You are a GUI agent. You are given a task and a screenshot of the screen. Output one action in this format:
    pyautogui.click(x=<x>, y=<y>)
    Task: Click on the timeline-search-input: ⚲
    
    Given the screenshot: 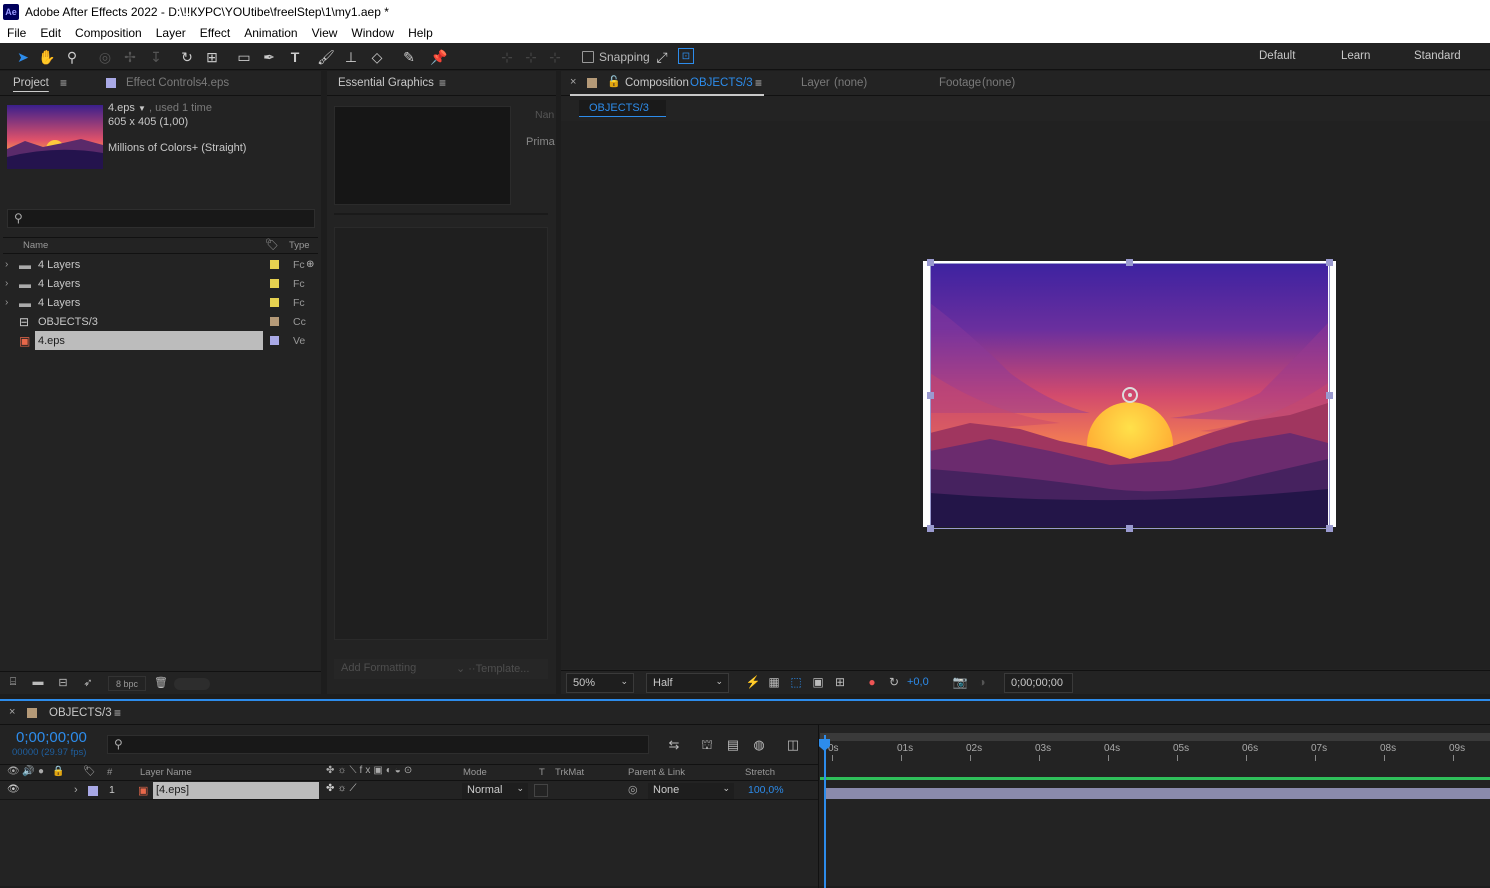 What is the action you would take?
    pyautogui.click(x=378, y=744)
    